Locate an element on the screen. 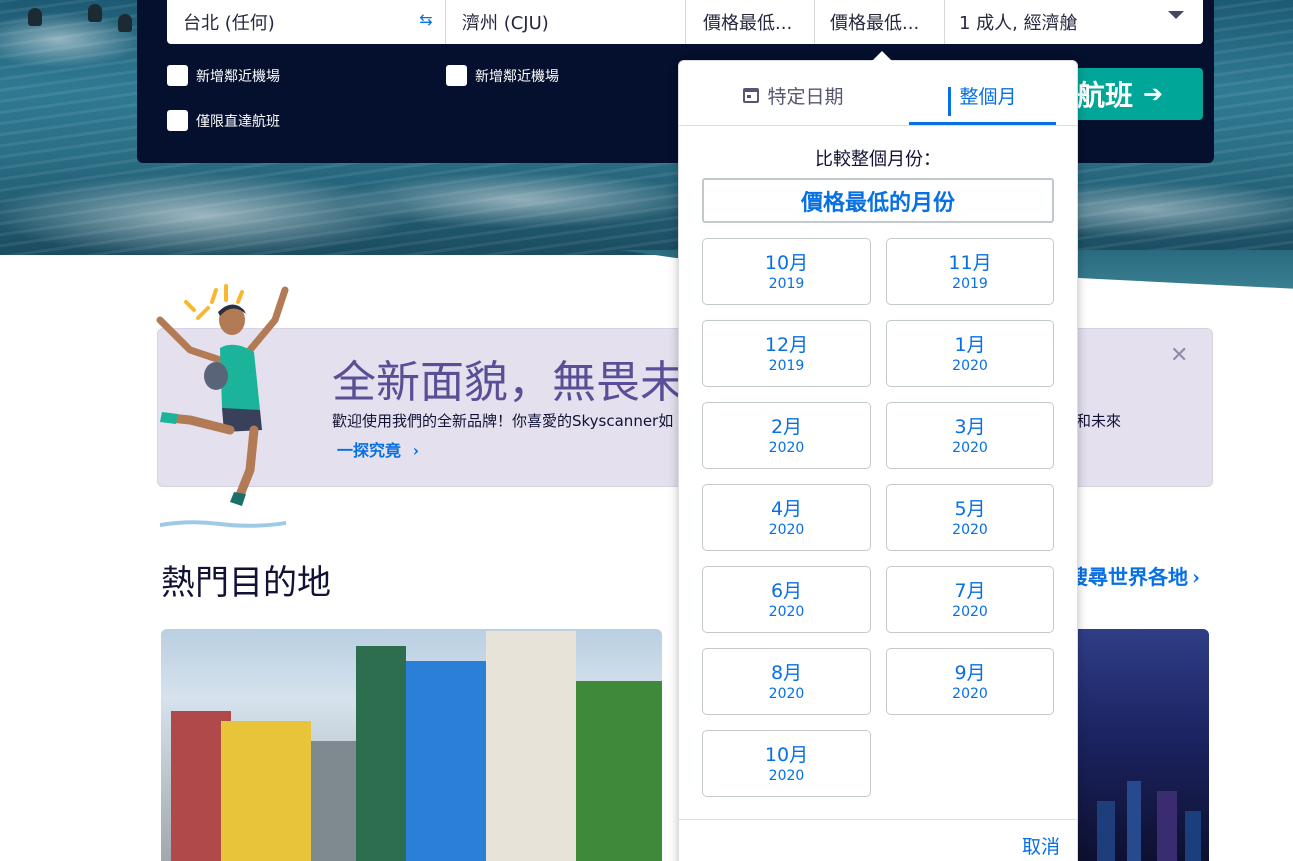  explore-everywhere-link: 搜尋世界各地 › is located at coordinates (1134, 575).